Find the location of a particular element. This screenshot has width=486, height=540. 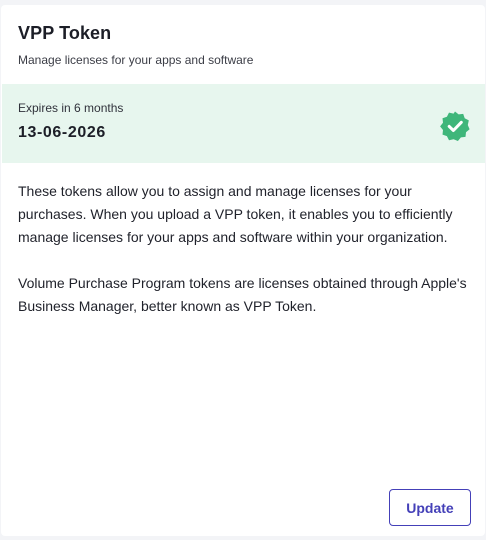

expiry-banner: Expires in 6 months 13-06-2026 is located at coordinates (243, 123).